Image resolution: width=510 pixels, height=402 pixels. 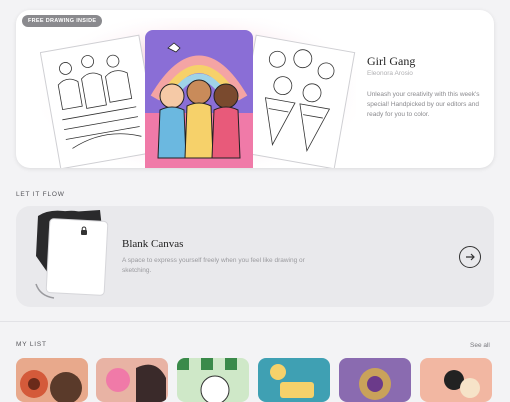 What do you see at coordinates (480, 345) in the screenshot?
I see `see-all-link: See all` at bounding box center [480, 345].